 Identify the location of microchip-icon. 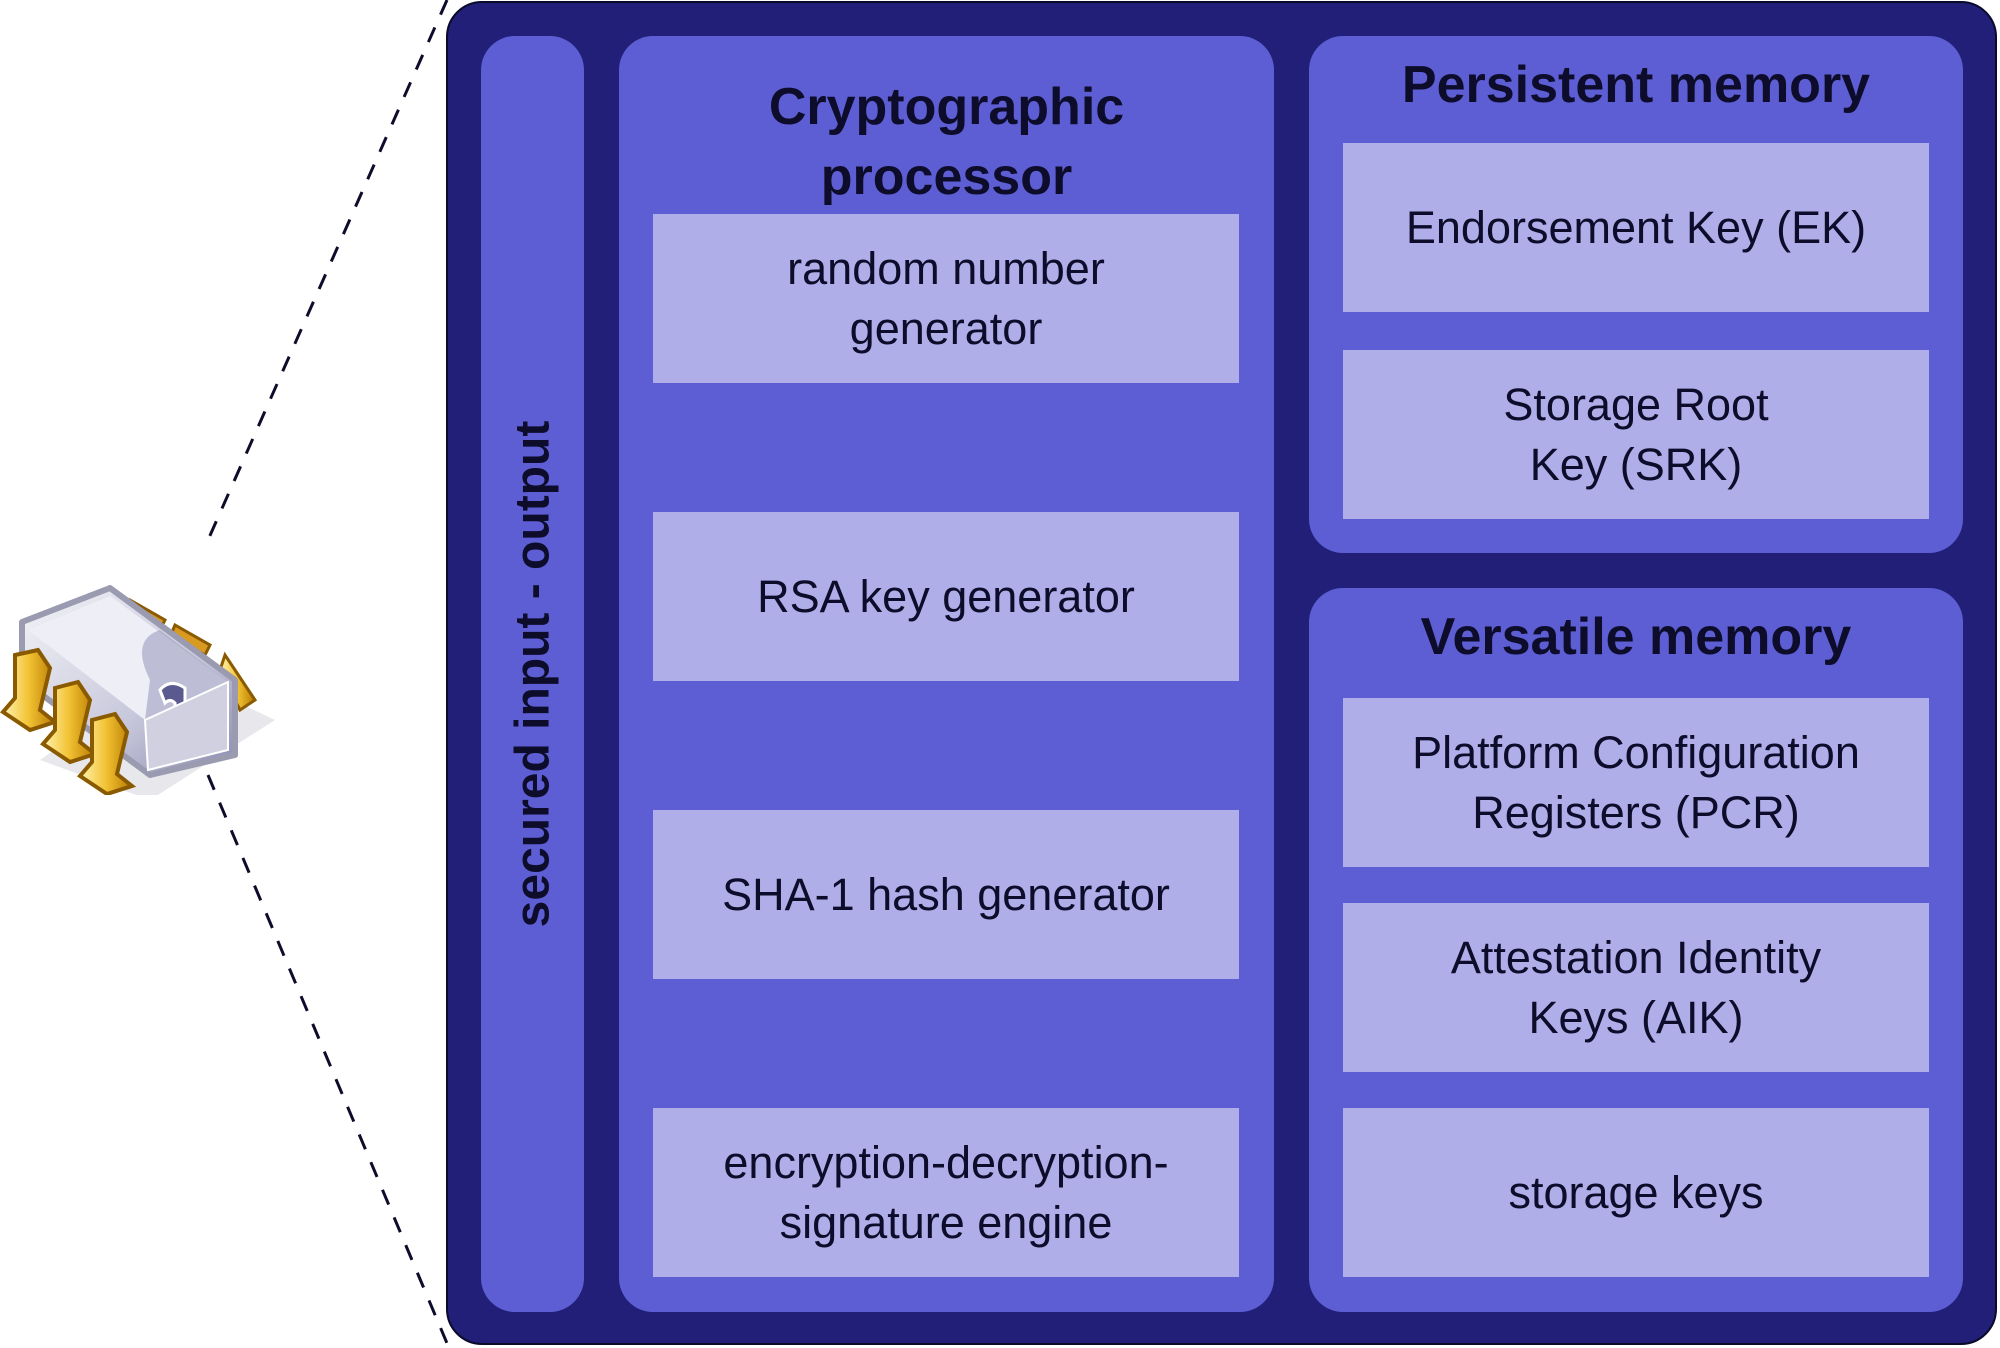
(137, 690).